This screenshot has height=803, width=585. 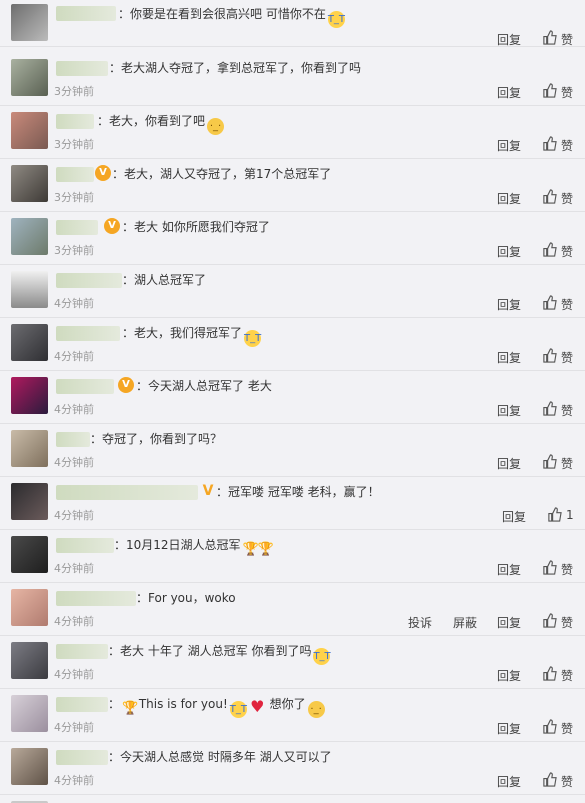 I want to click on report-button: 投诉, so click(x=420, y=622).